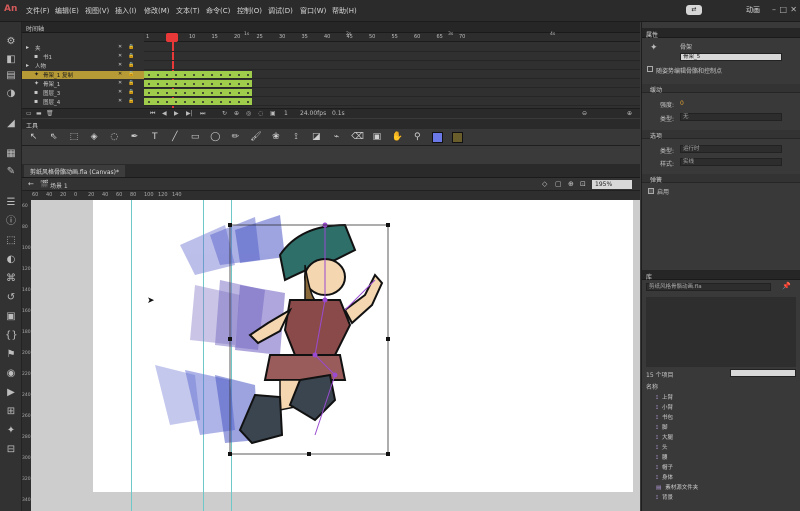  Describe the element at coordinates (11, 124) in the screenshot. I see `tools-panel-icon: ◢` at that location.